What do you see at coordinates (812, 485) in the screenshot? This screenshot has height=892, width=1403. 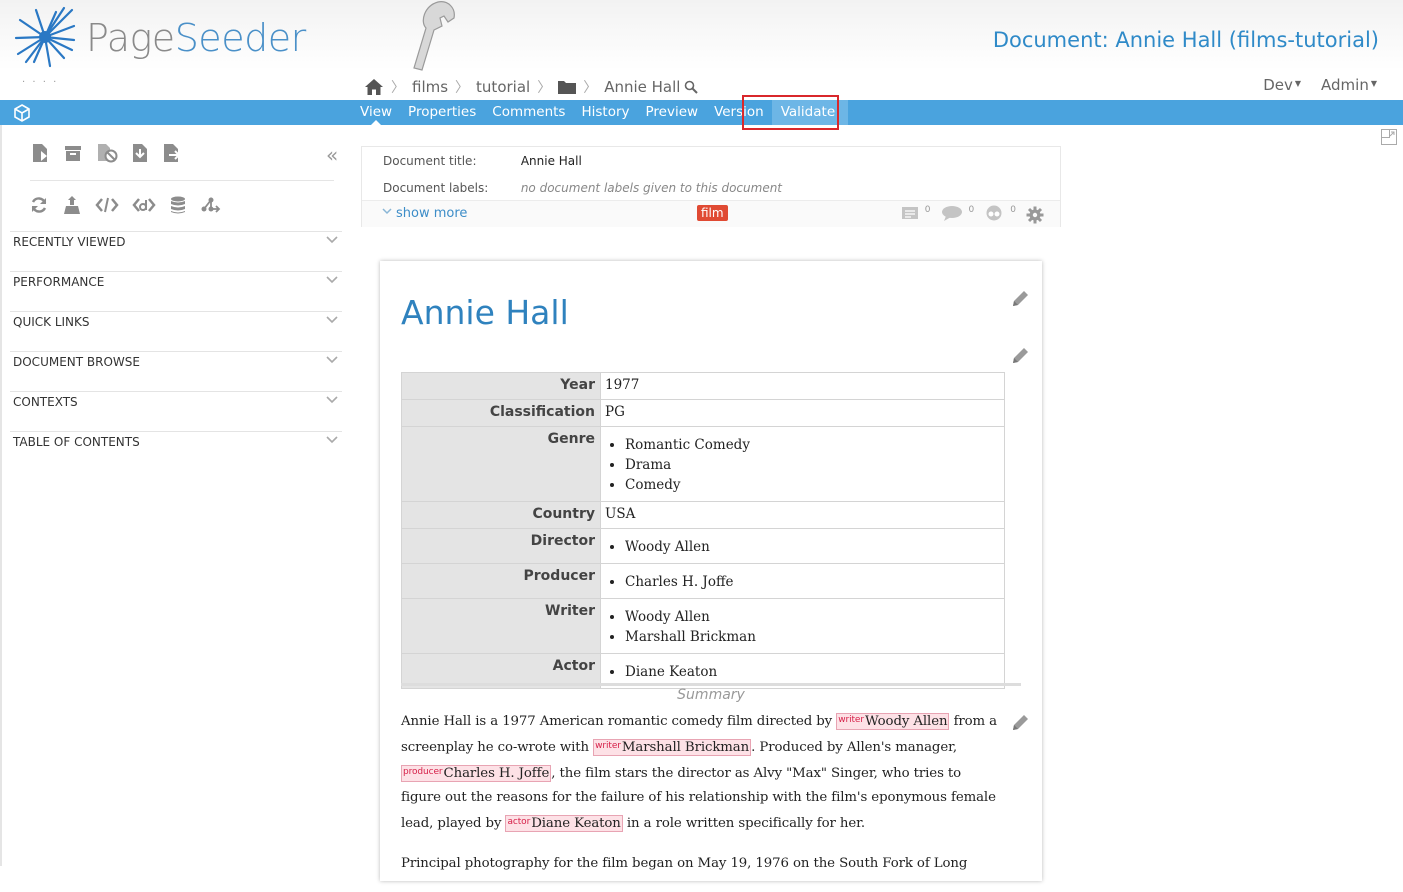 I see `list-item: Comedy` at bounding box center [812, 485].